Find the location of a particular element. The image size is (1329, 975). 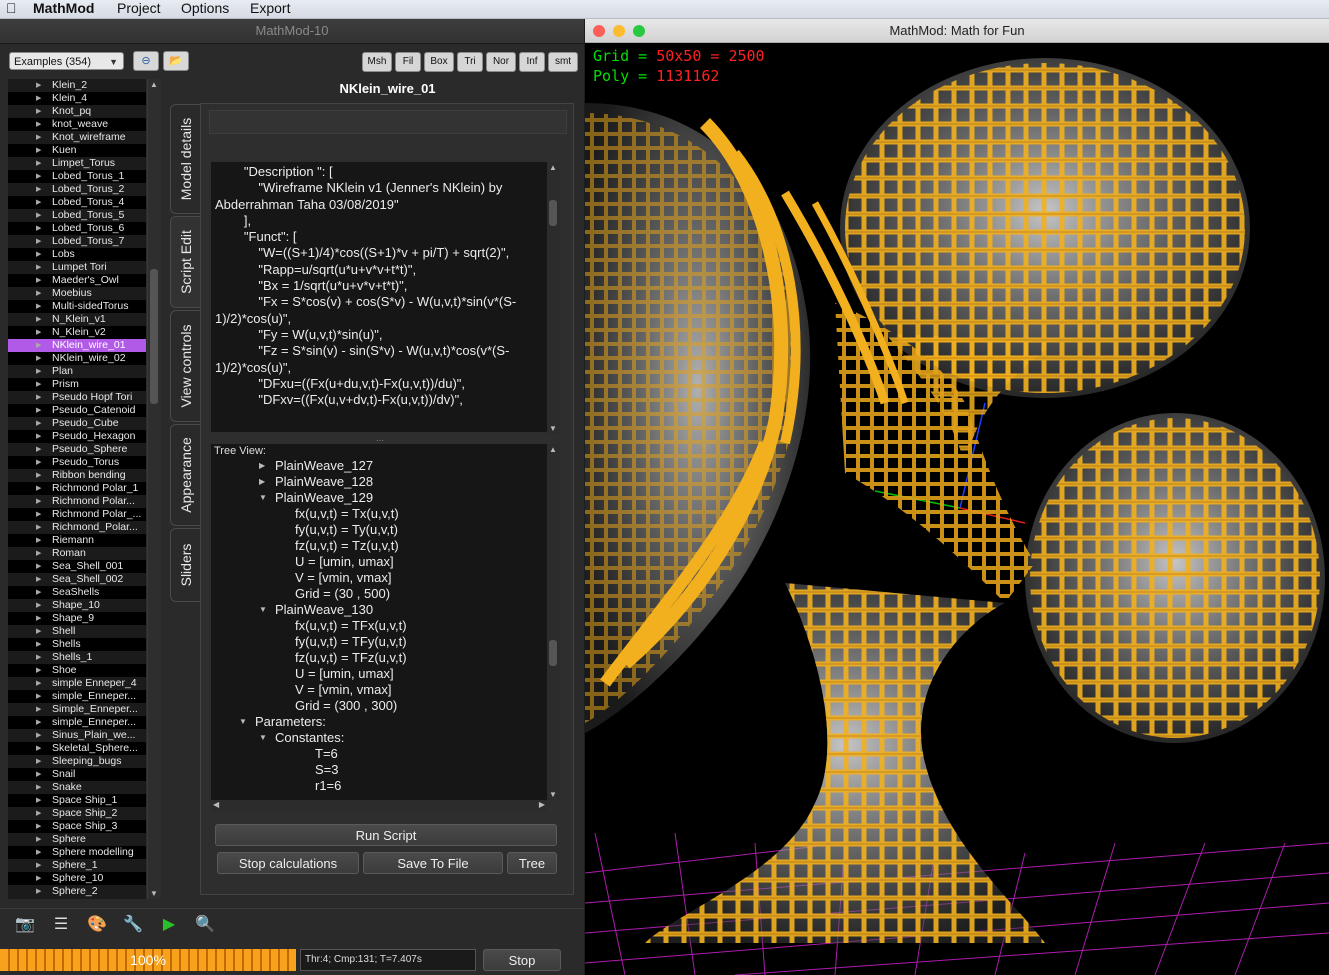

list-item: ▶ Sea_Shell_001 is located at coordinates (77, 566).